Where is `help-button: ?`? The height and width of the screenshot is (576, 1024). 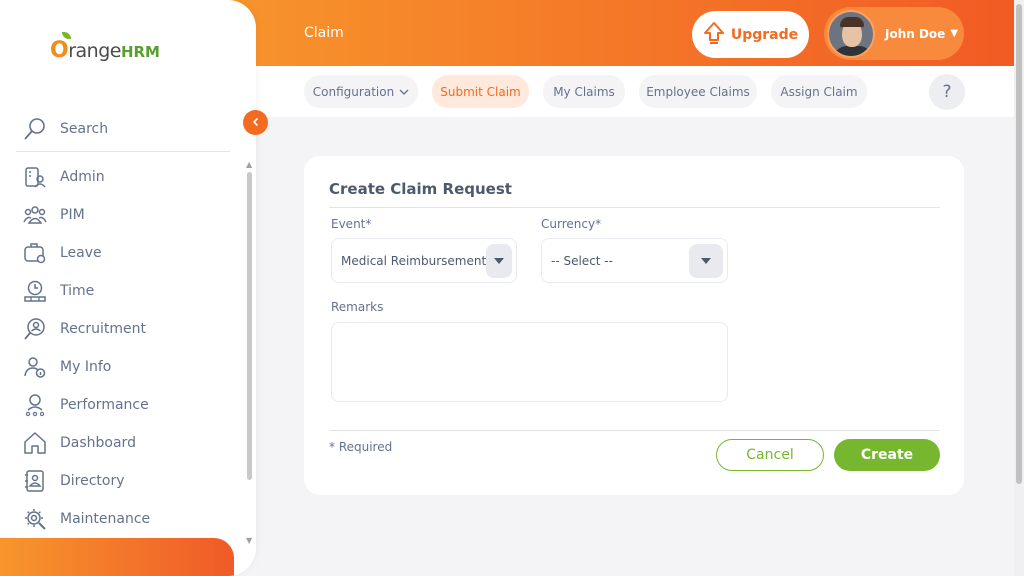
help-button: ? is located at coordinates (947, 92).